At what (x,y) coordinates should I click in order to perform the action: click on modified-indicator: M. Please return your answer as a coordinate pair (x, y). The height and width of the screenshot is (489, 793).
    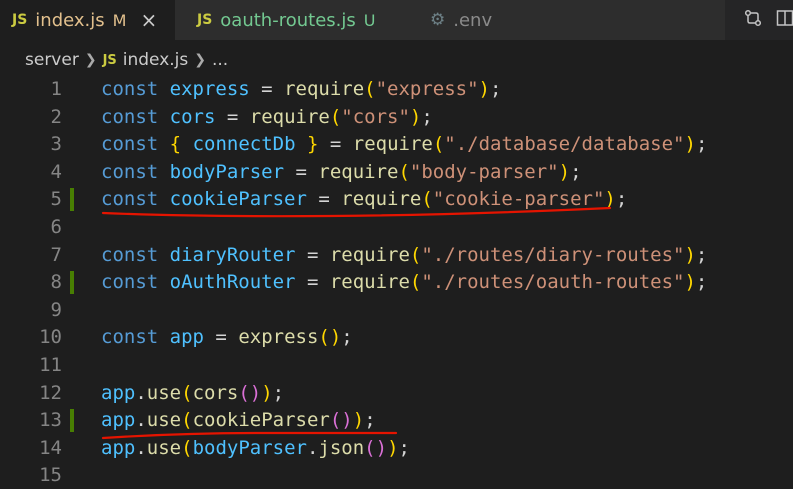
    Looking at the image, I should click on (119, 20).